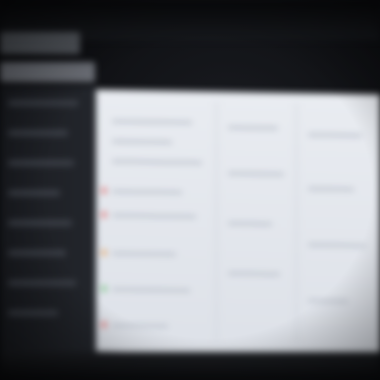  What do you see at coordinates (40, 43) in the screenshot?
I see `window-title-bar` at bounding box center [40, 43].